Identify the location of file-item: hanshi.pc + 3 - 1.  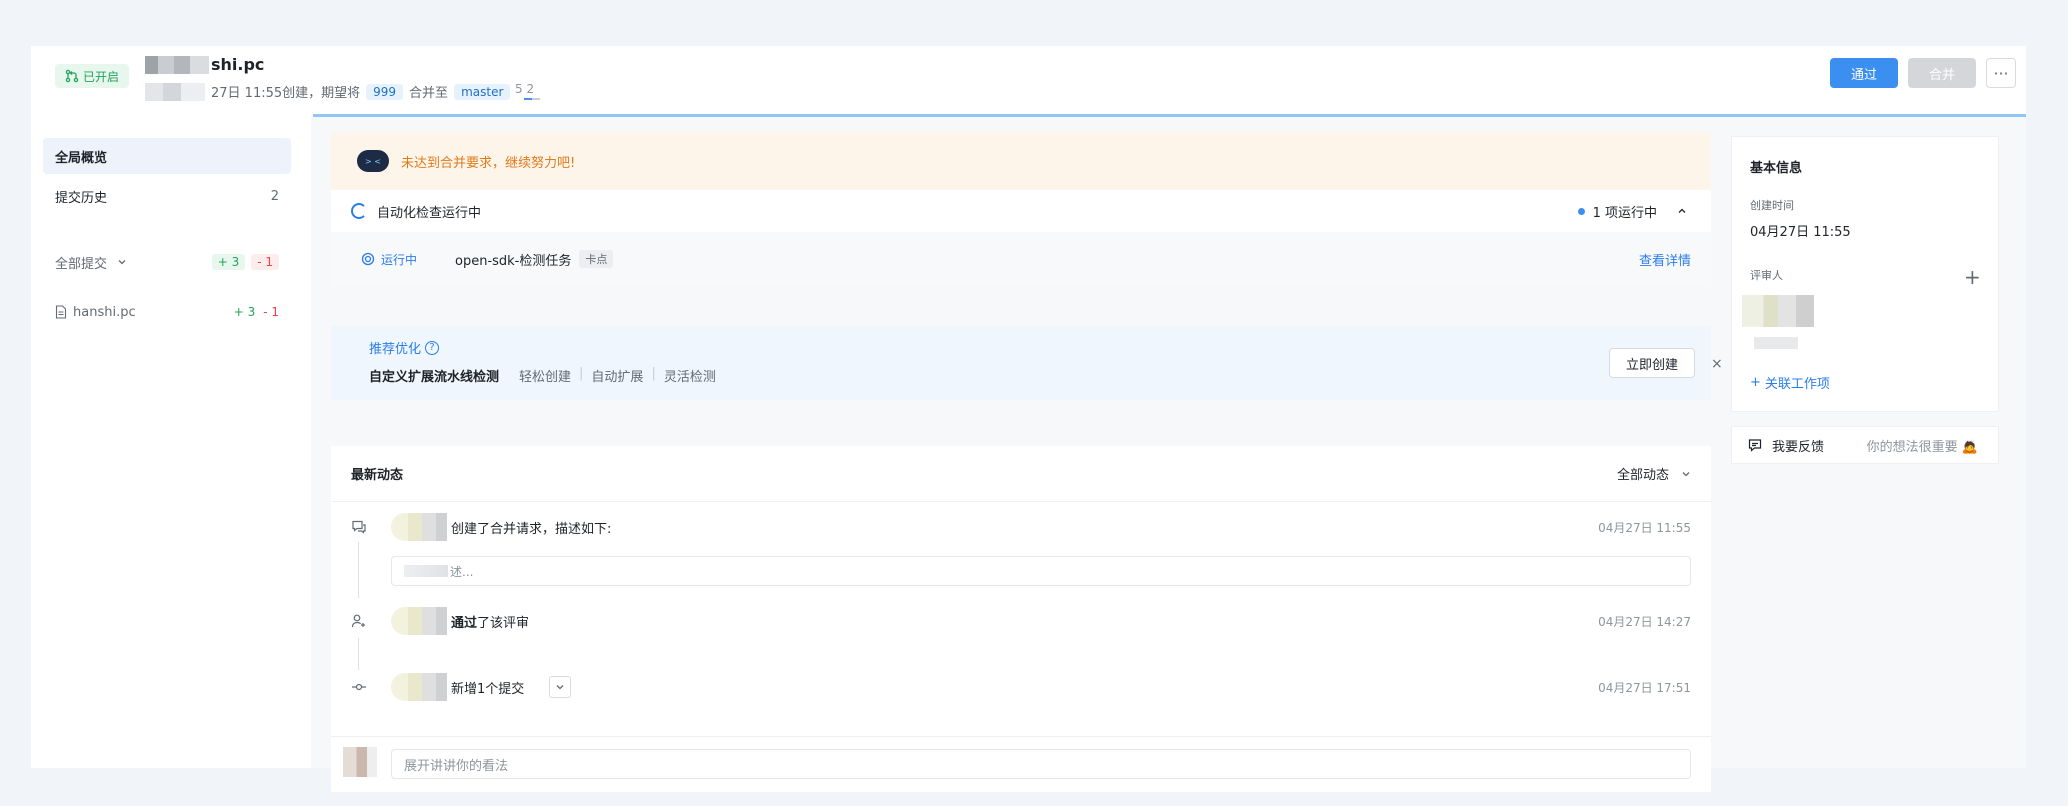
(167, 312).